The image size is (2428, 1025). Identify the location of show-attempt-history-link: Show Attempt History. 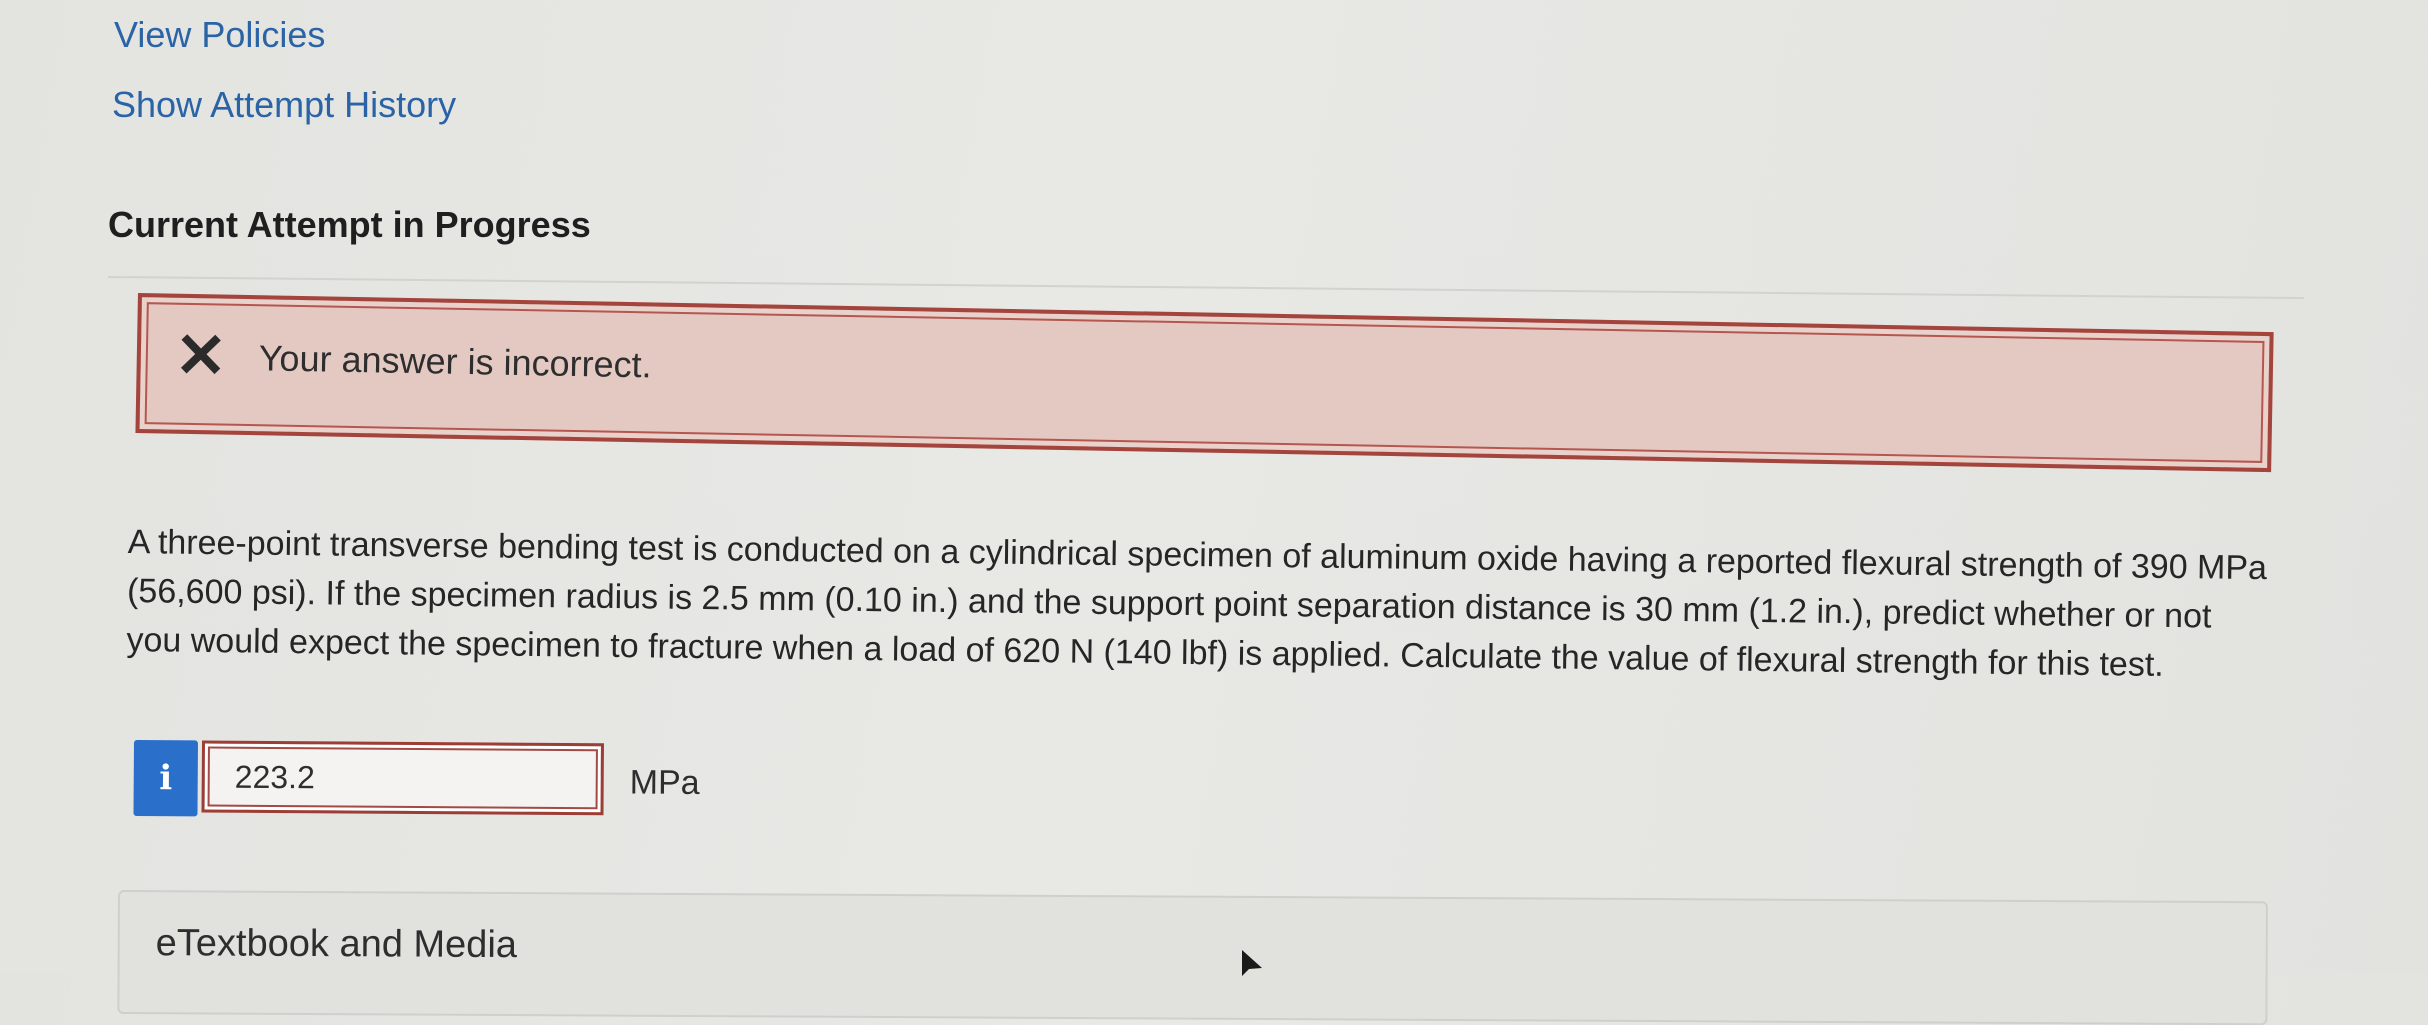
(284, 105).